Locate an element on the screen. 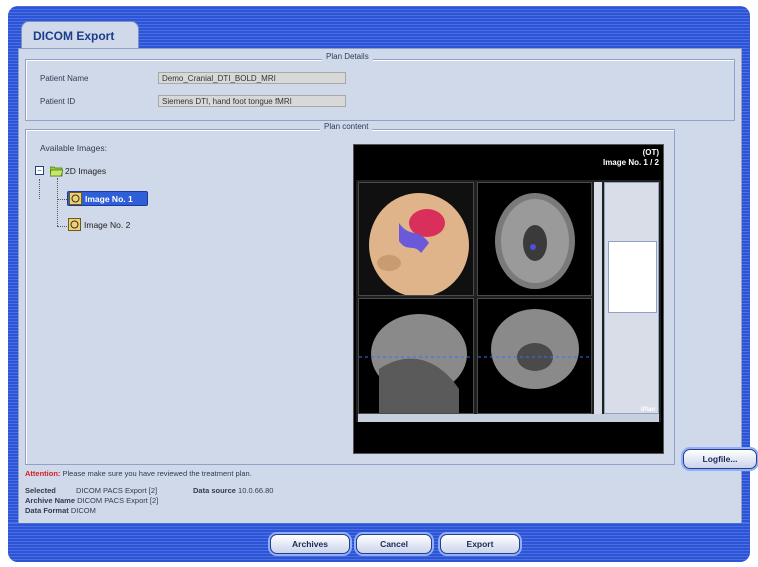  datasource-value: 10.0.66.80 is located at coordinates (256, 490).